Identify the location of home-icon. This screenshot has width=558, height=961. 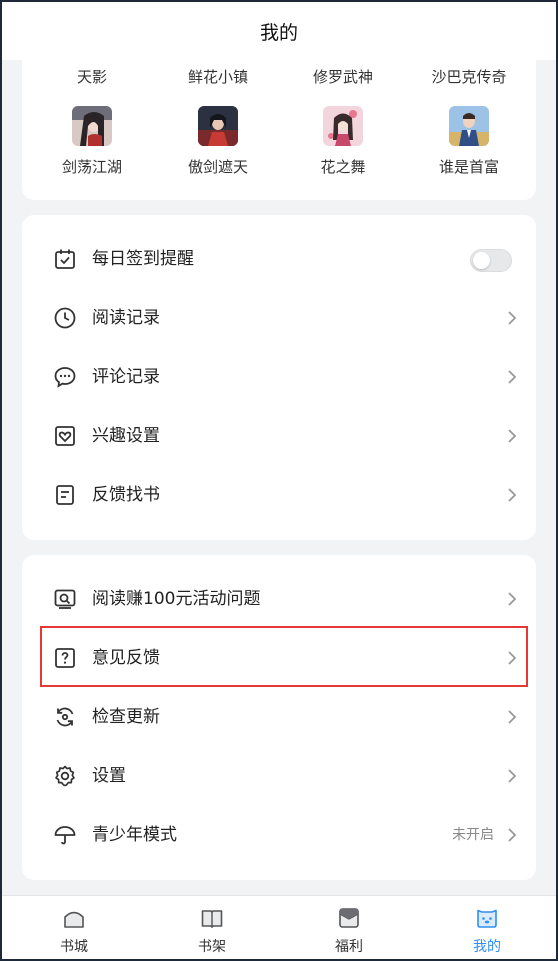
(74, 919).